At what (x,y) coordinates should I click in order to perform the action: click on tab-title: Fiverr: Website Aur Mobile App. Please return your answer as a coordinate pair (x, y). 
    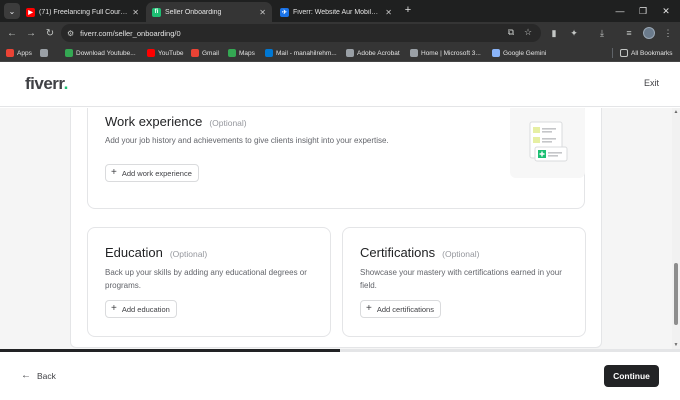
    Looking at the image, I should click on (337, 12).